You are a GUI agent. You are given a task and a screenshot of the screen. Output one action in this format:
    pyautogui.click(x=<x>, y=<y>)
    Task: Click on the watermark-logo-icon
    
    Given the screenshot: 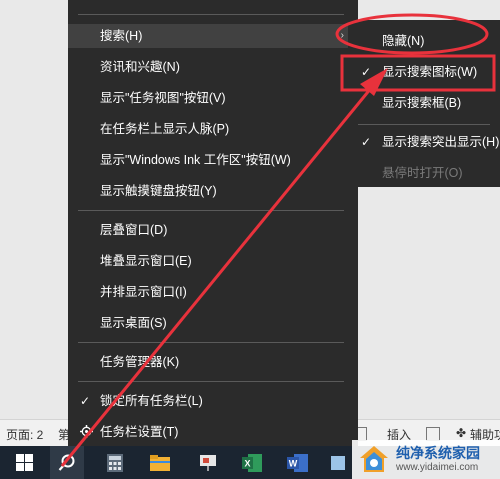 What is the action you would take?
    pyautogui.click(x=374, y=458)
    